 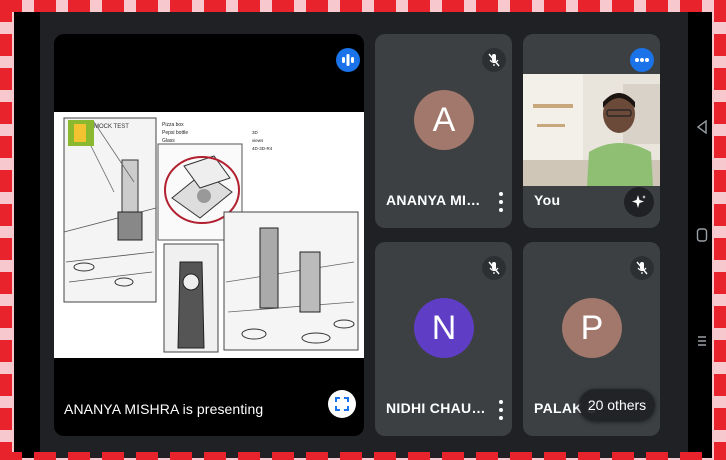 I want to click on avatar: A, so click(x=444, y=120).